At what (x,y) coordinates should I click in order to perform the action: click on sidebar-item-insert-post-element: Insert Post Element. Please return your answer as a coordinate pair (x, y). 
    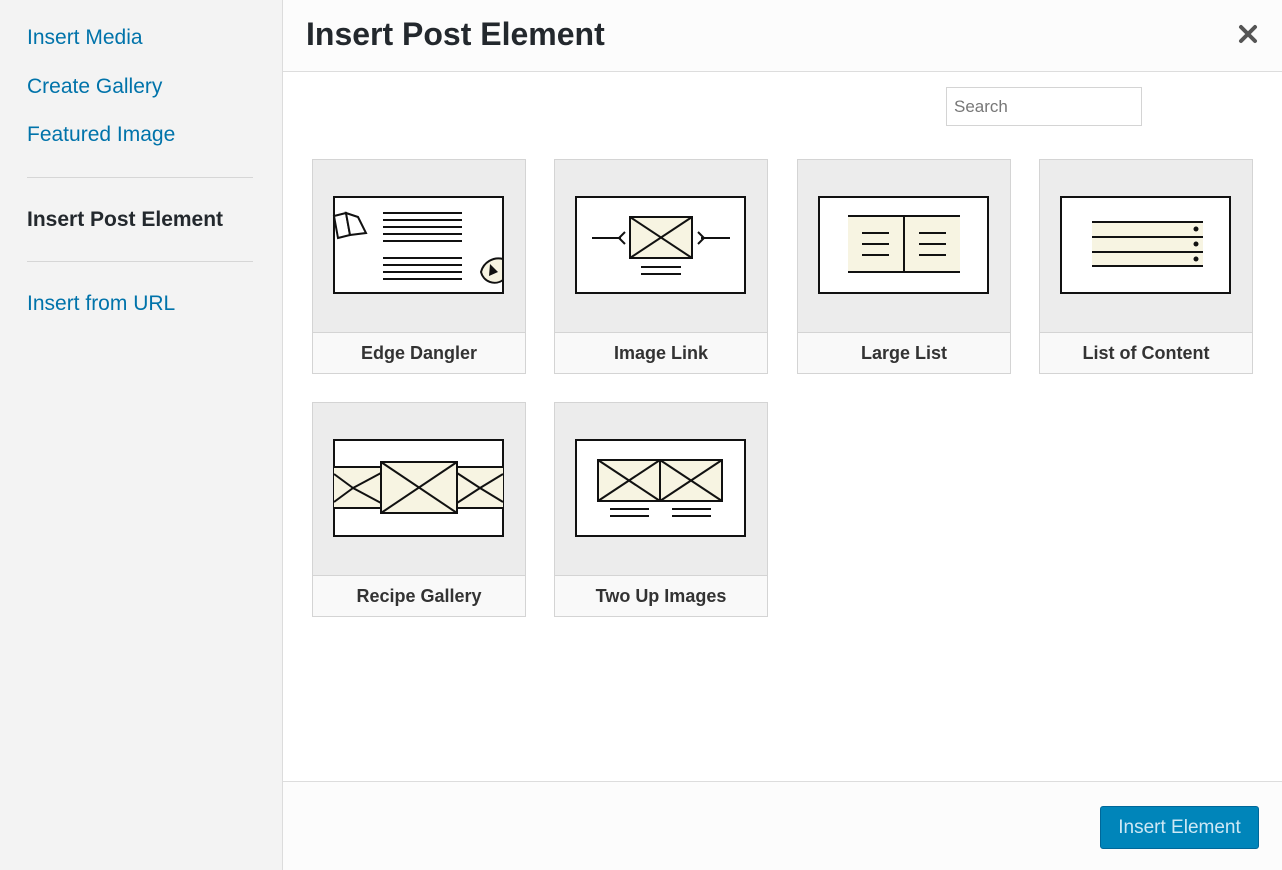
    Looking at the image, I should click on (125, 220).